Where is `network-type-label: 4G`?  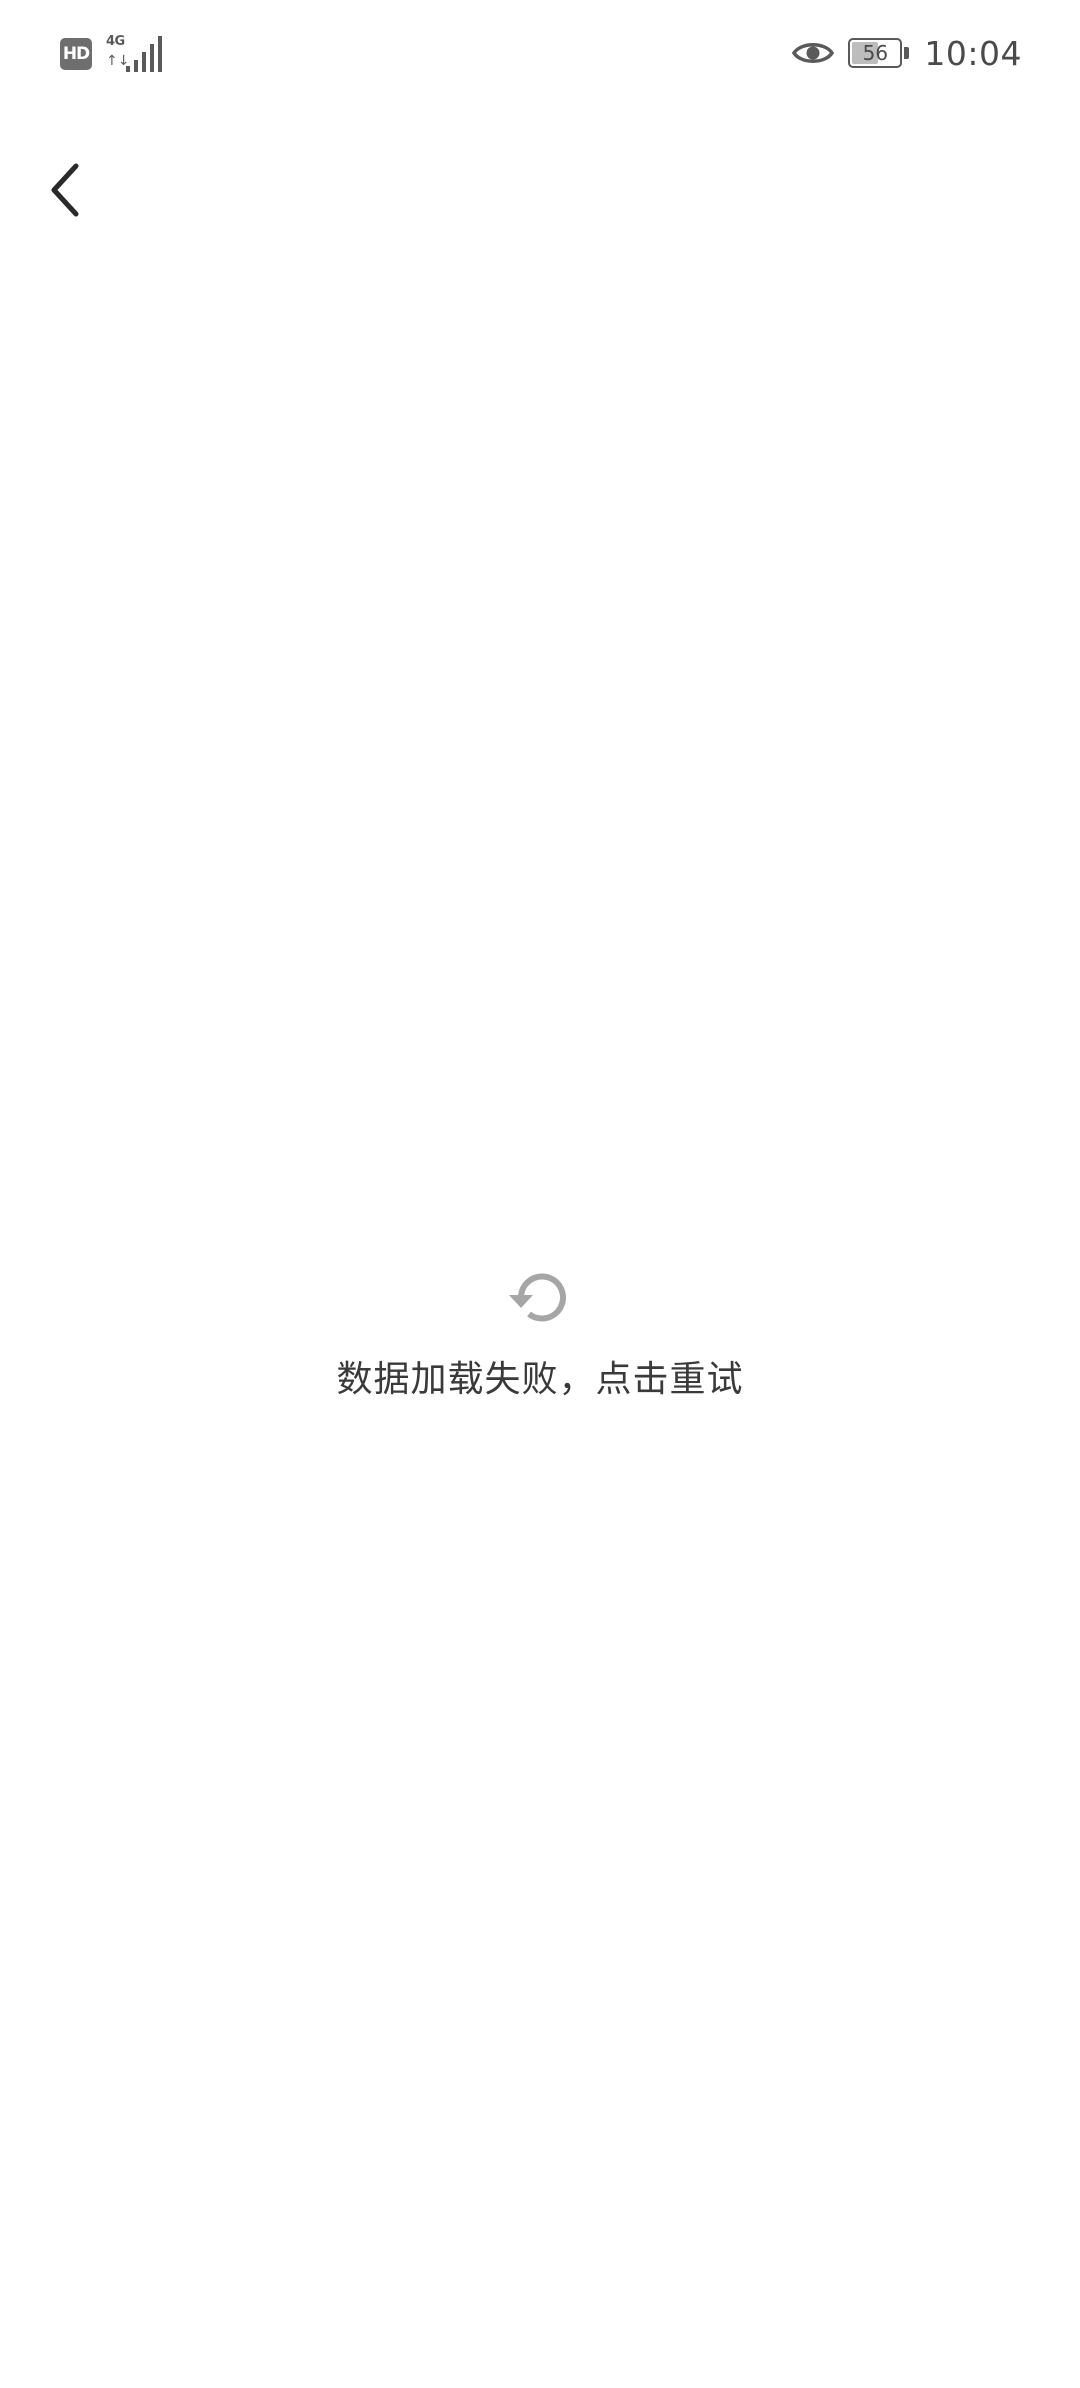
network-type-label: 4G is located at coordinates (115, 41).